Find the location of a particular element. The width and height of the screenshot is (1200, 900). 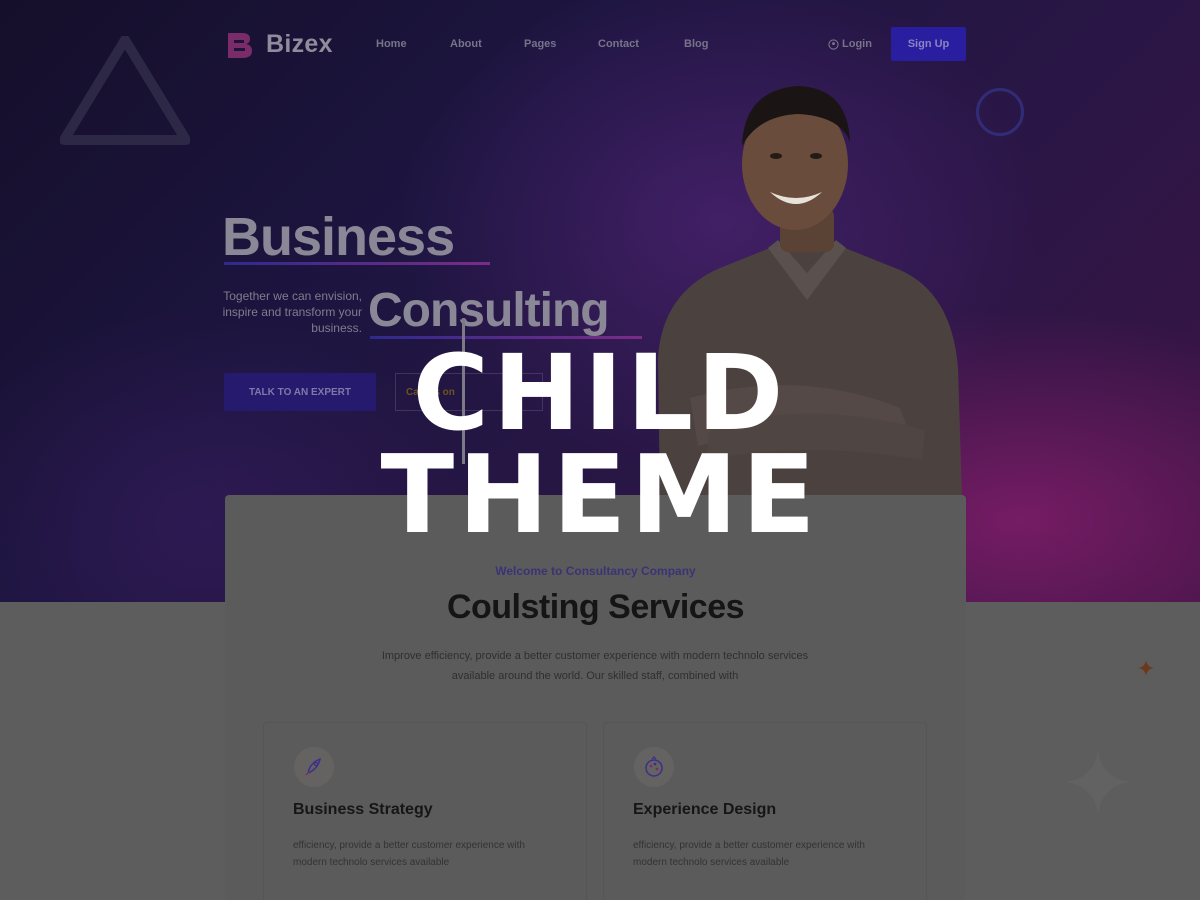

nav-blog: Blog is located at coordinates (696, 44).